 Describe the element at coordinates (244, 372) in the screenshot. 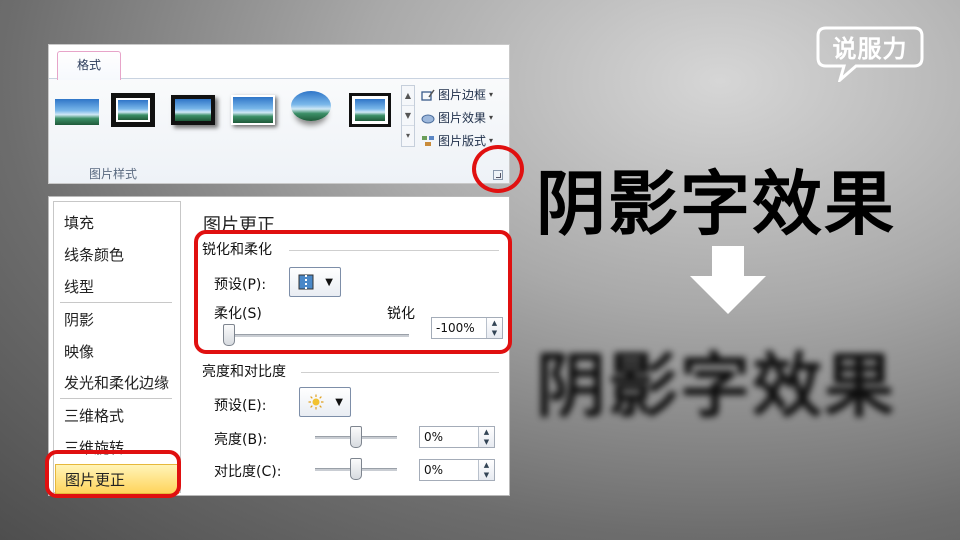

I see `section-title-brightness: 亮度和对比度` at that location.